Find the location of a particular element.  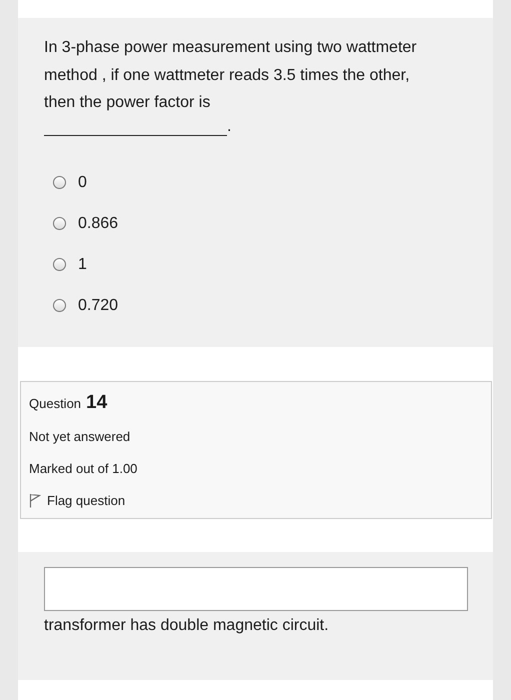

question-marks: Marked out of 1.00 is located at coordinates (83, 468).